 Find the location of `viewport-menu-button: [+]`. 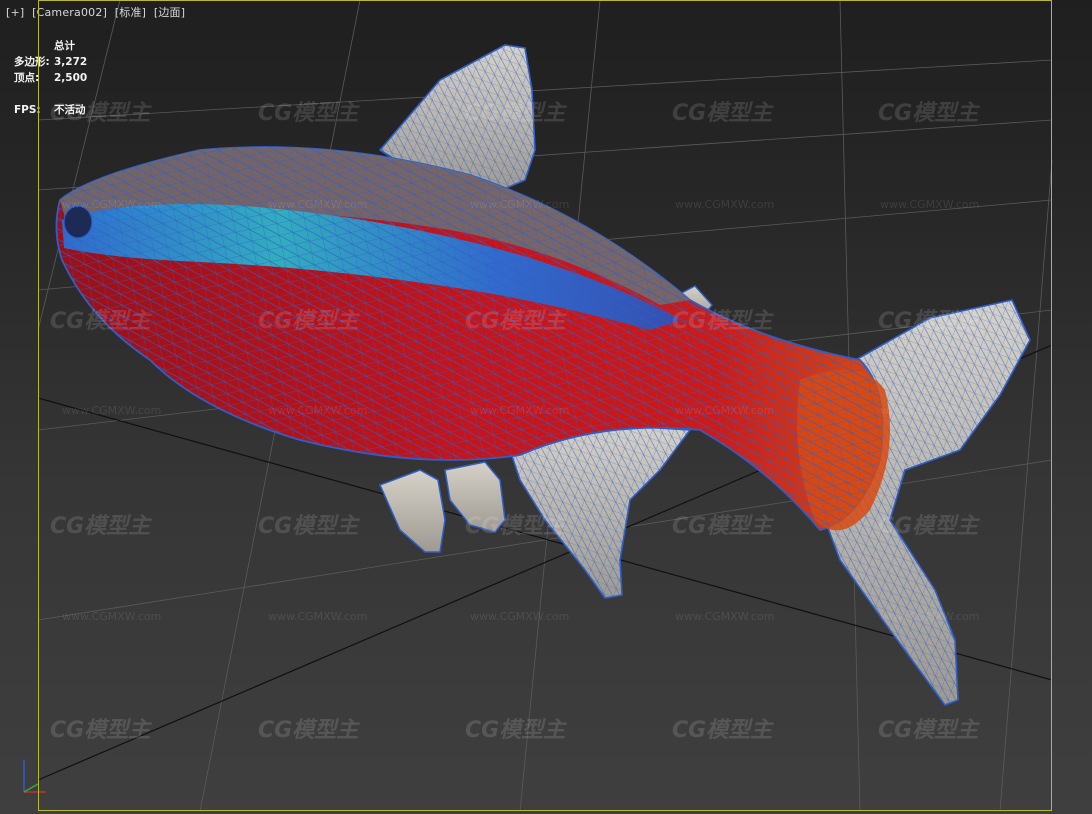

viewport-menu-button: [+] is located at coordinates (15, 12).